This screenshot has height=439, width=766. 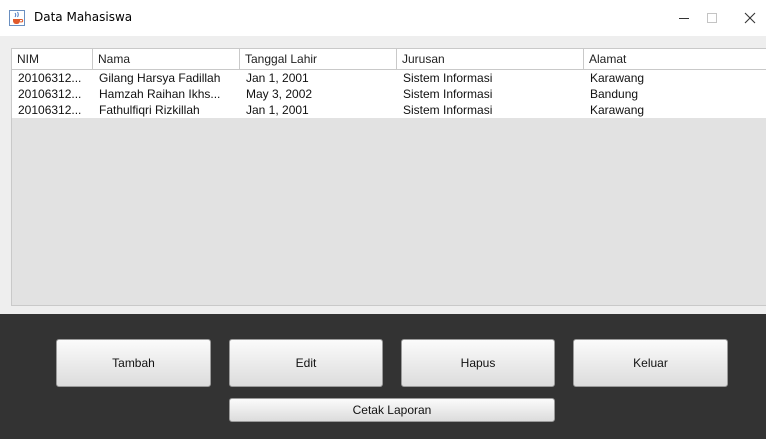 I want to click on cell-tanggal-lahir: May 3, 2002, so click(x=279, y=94).